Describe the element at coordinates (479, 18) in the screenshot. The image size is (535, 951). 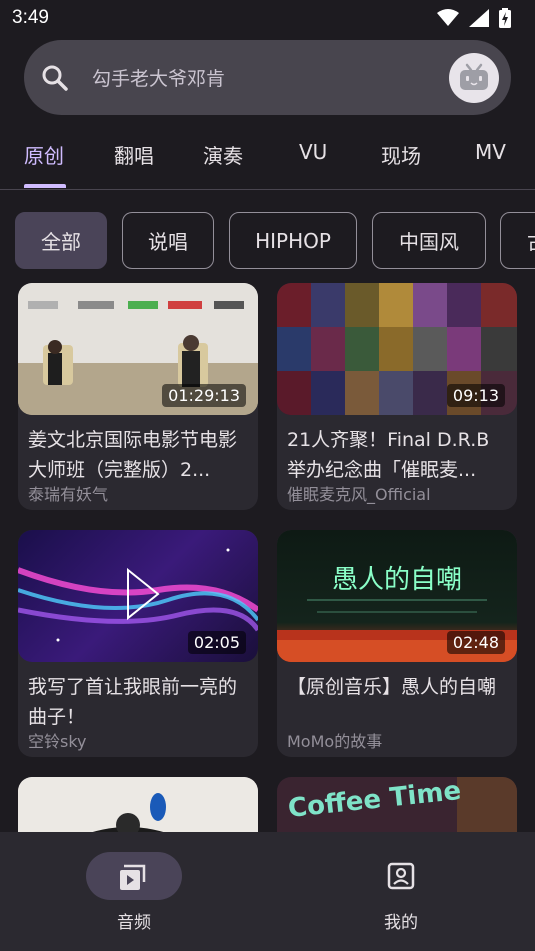
I see `signal-icon` at that location.